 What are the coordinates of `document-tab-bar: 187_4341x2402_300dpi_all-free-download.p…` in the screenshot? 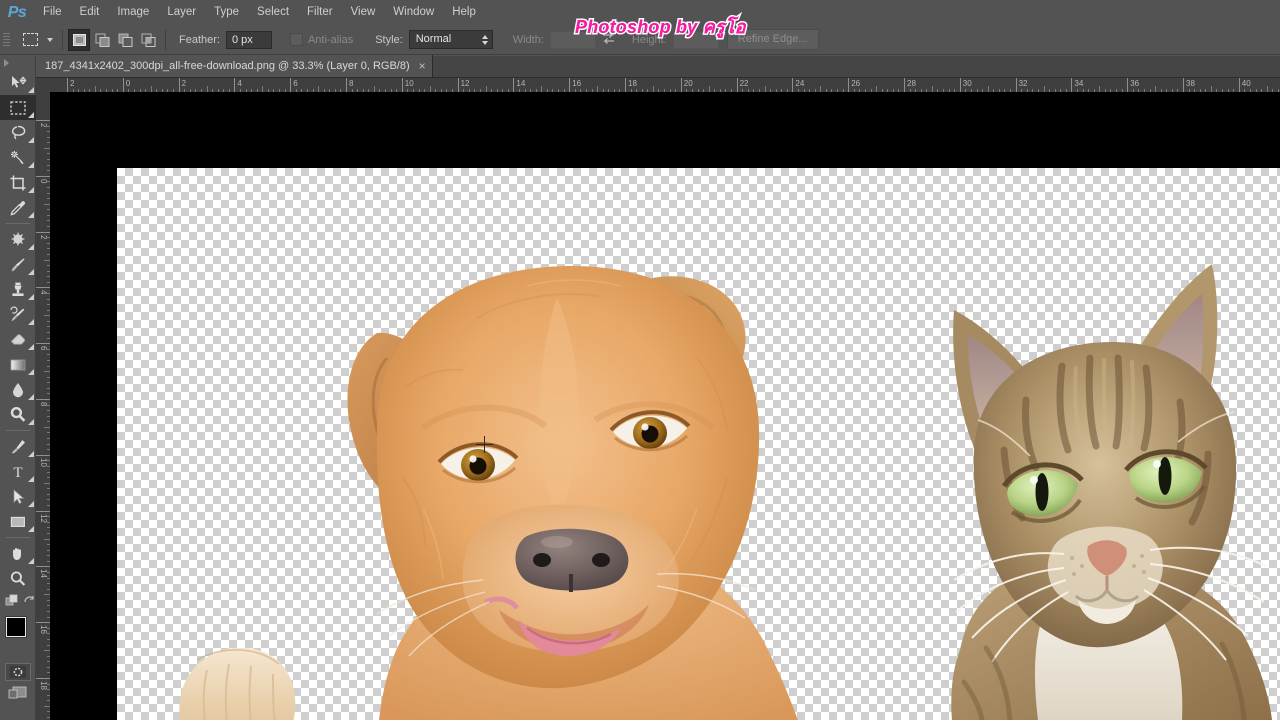 It's located at (658, 66).